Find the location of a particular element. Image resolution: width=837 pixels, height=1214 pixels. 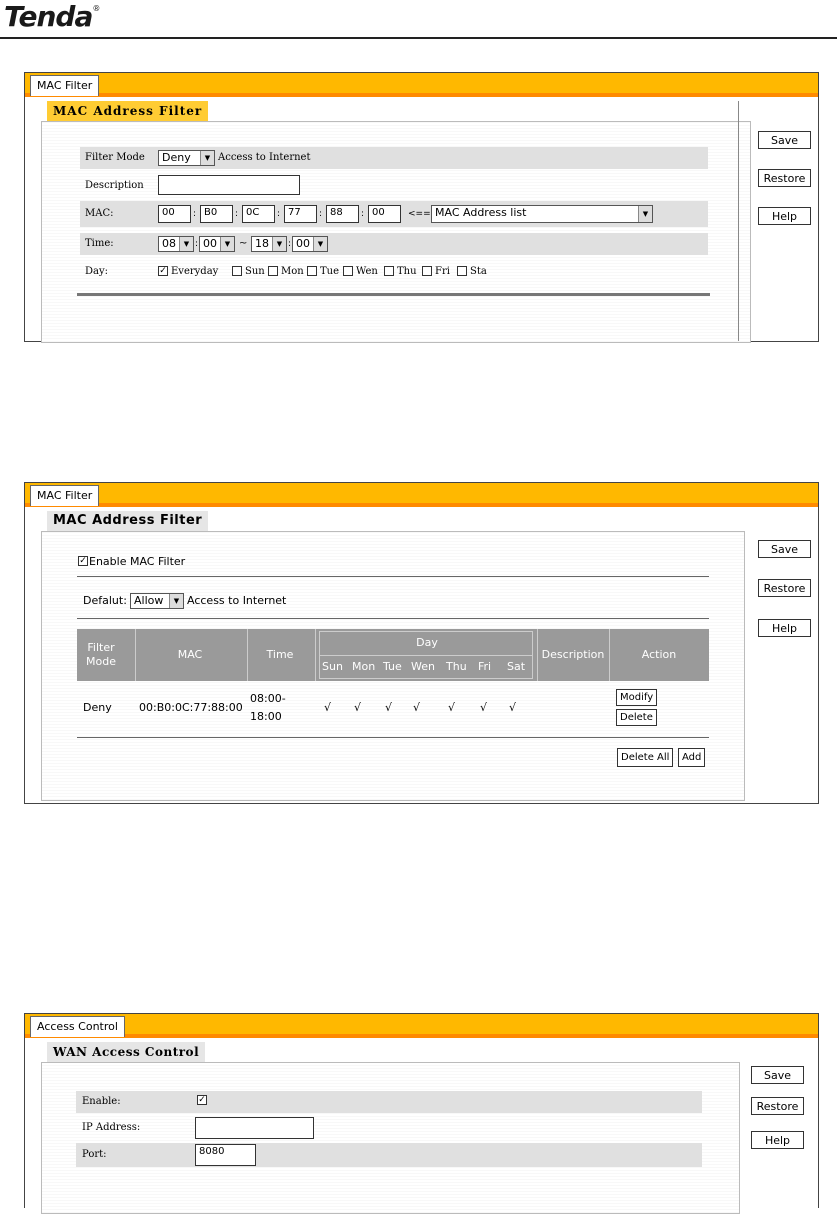

default-suffix: Access to Internet is located at coordinates (237, 600).